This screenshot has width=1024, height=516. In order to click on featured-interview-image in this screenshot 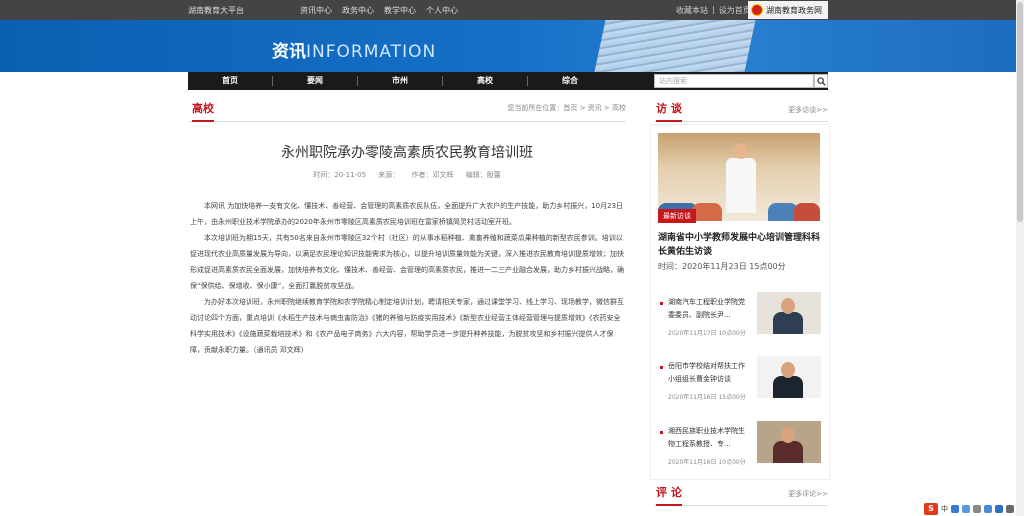, I will do `click(739, 177)`.